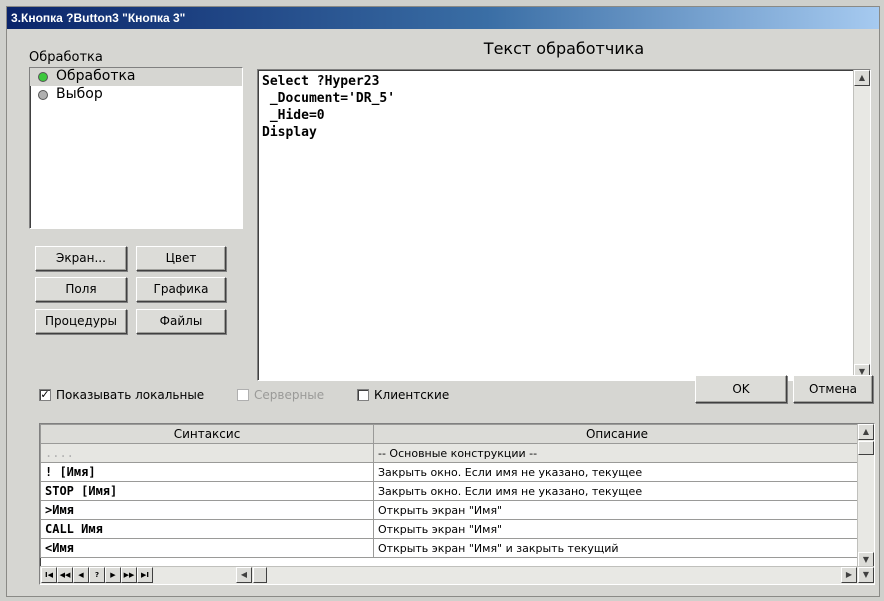 Image resolution: width=884 pixels, height=601 pixels. I want to click on server-checkbox: Серверные, so click(280, 395).